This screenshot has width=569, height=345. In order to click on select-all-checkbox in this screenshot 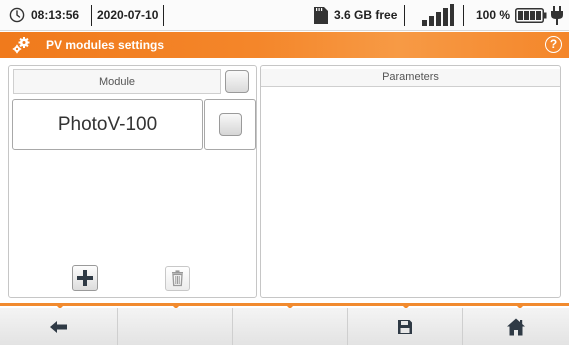, I will do `click(237, 81)`.